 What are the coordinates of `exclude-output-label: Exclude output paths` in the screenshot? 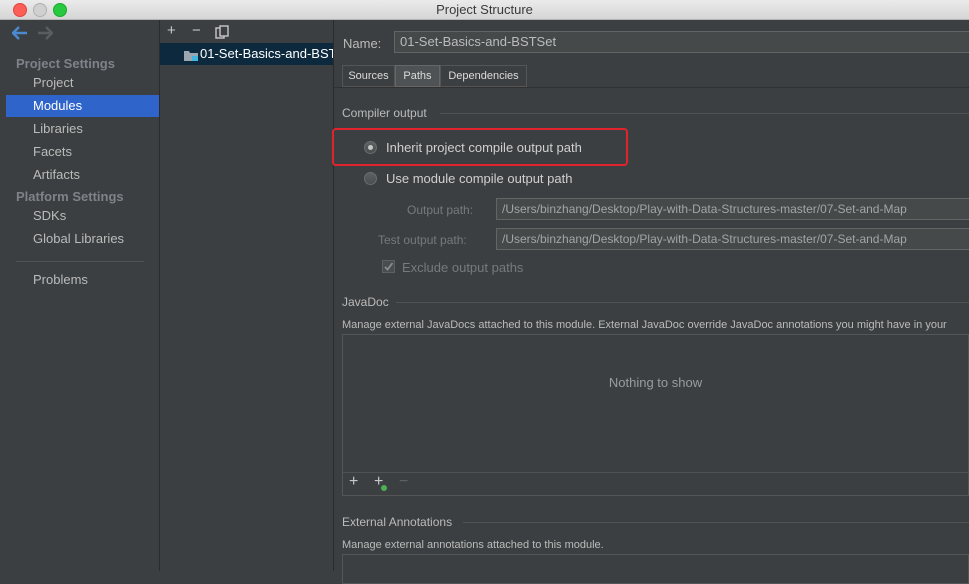 It's located at (462, 267).